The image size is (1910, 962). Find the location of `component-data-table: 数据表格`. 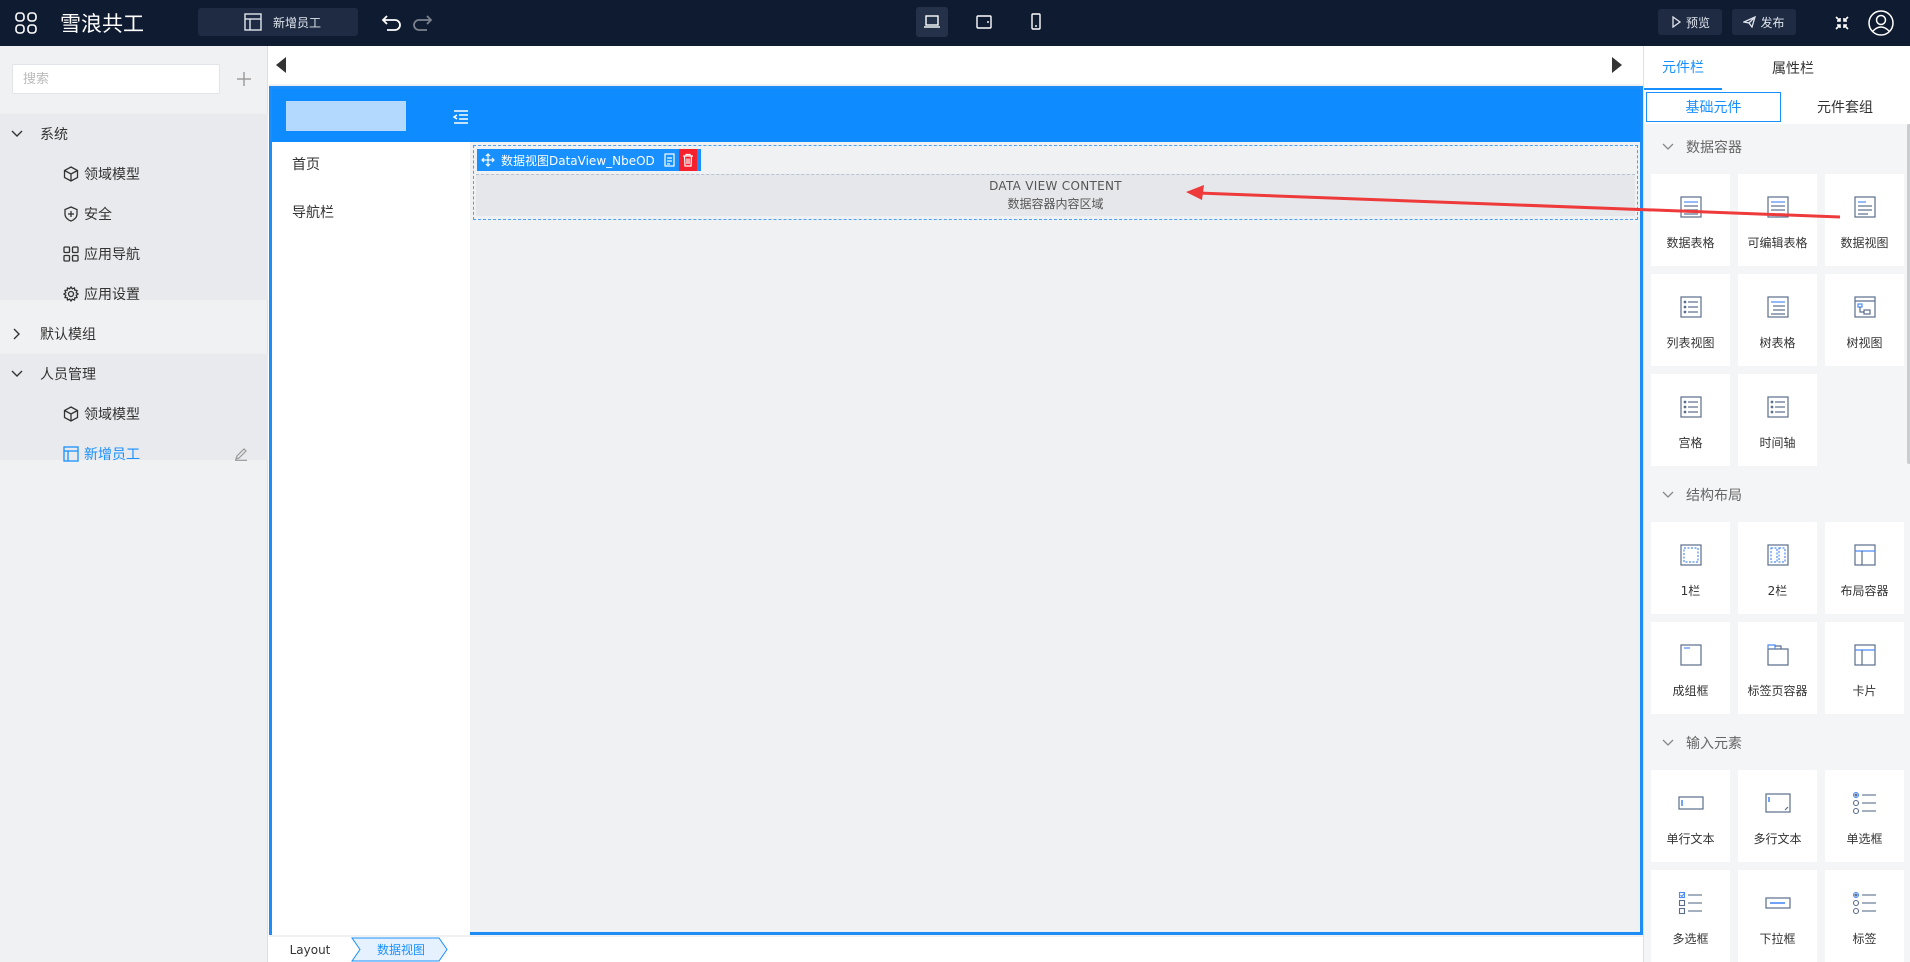

component-data-table: 数据表格 is located at coordinates (1690, 220).